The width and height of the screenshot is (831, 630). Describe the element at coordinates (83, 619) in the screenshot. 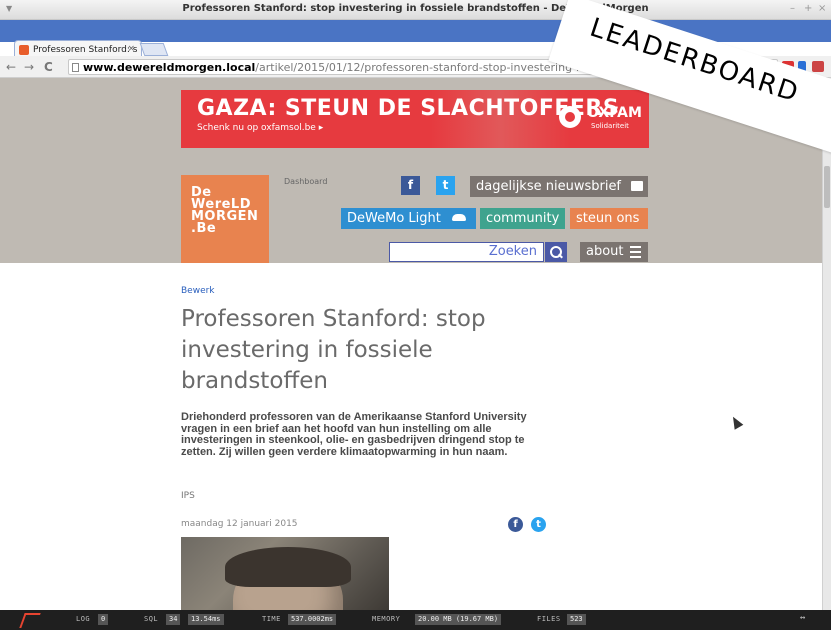

I see `debug-log-label: LOG` at that location.